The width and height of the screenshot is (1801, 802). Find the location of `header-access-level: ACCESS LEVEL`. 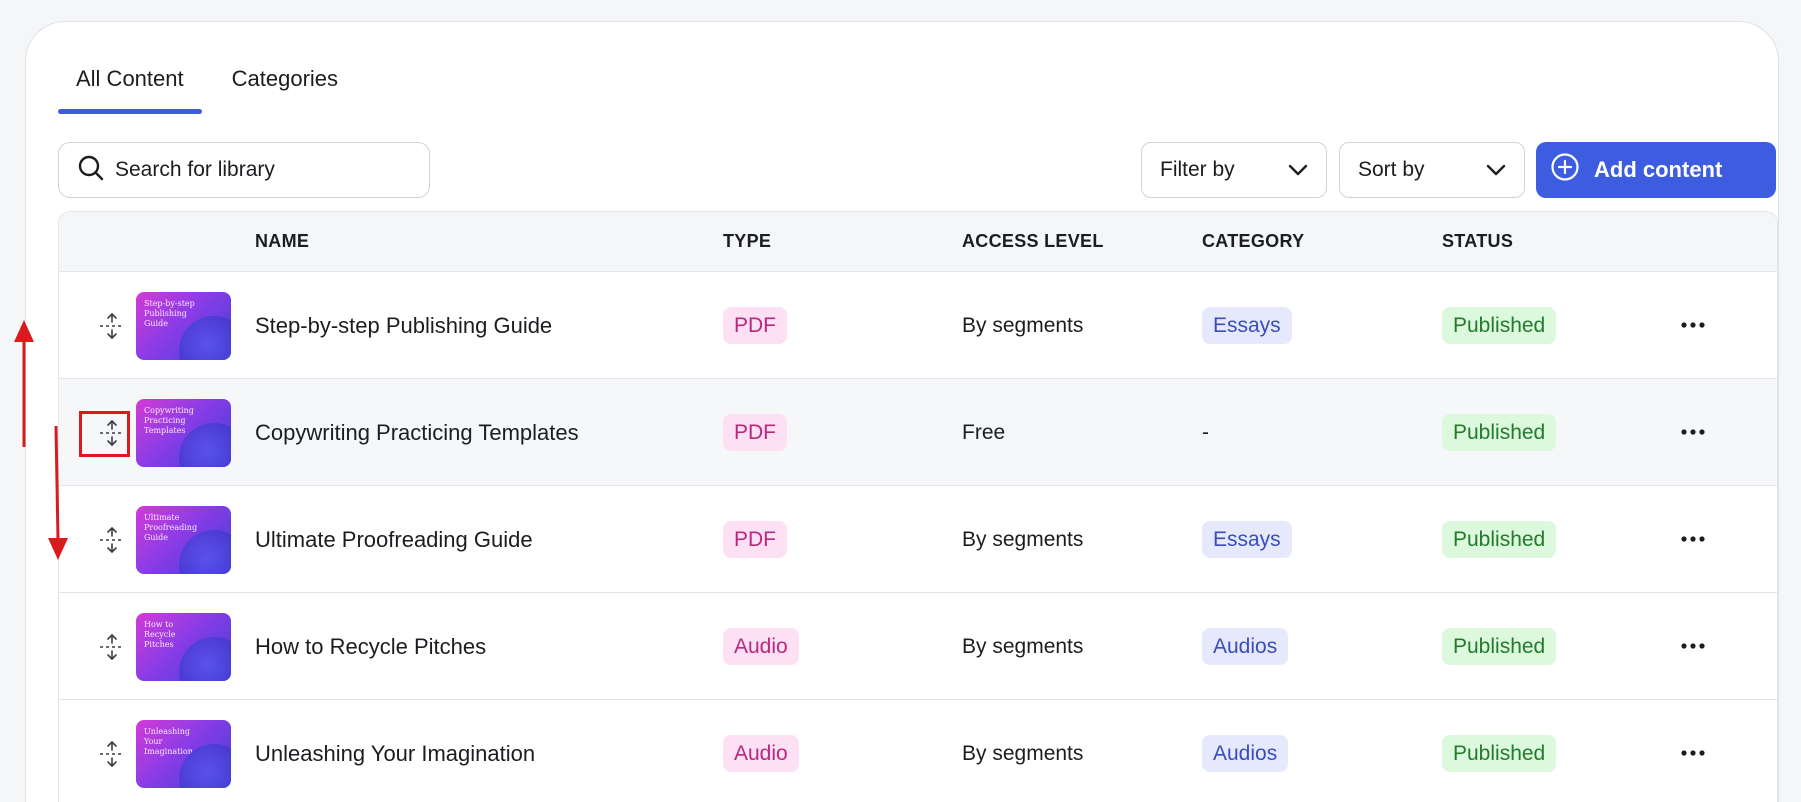

header-access-level: ACCESS LEVEL is located at coordinates (1033, 241).